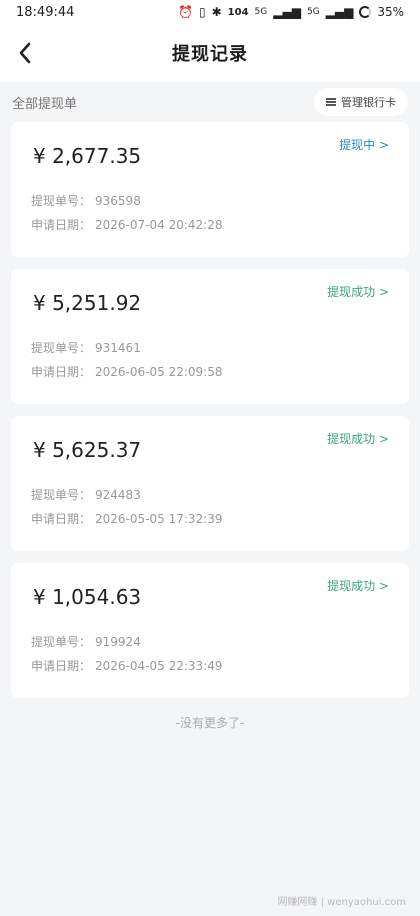 The width and height of the screenshot is (420, 916). What do you see at coordinates (118, 495) in the screenshot?
I see `order-number-value: 924483` at bounding box center [118, 495].